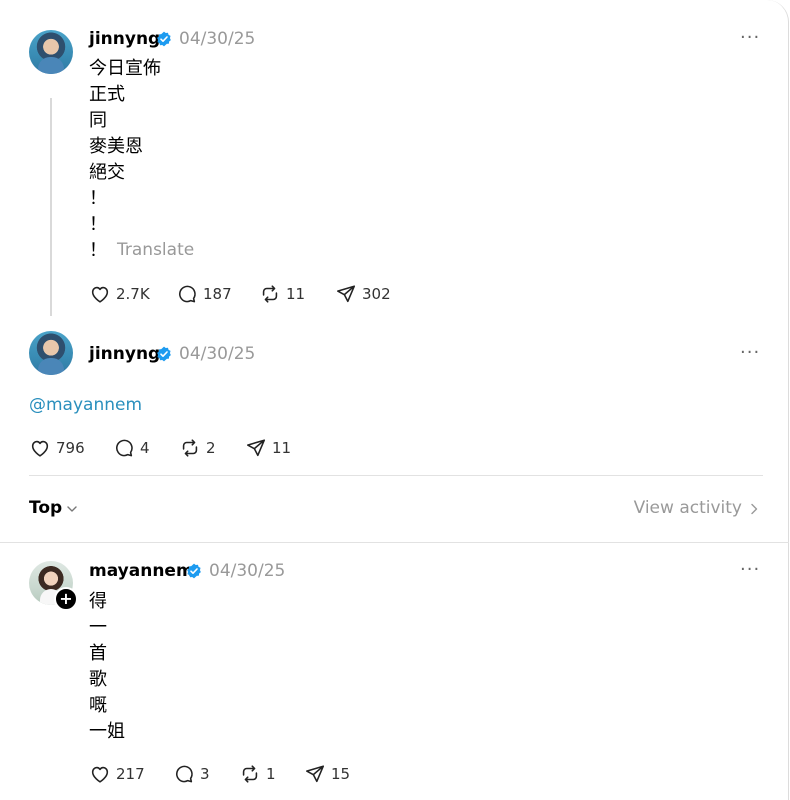 The image size is (790, 800). Describe the element at coordinates (72, 509) in the screenshot. I see `chevron-down-icon` at that location.